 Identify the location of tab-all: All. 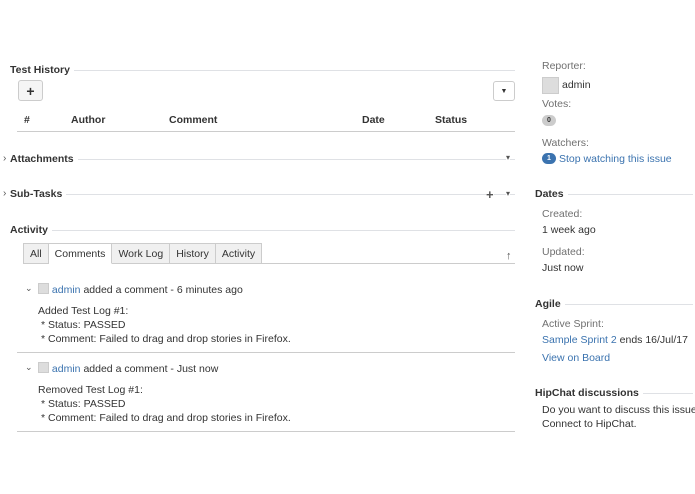
(36, 253).